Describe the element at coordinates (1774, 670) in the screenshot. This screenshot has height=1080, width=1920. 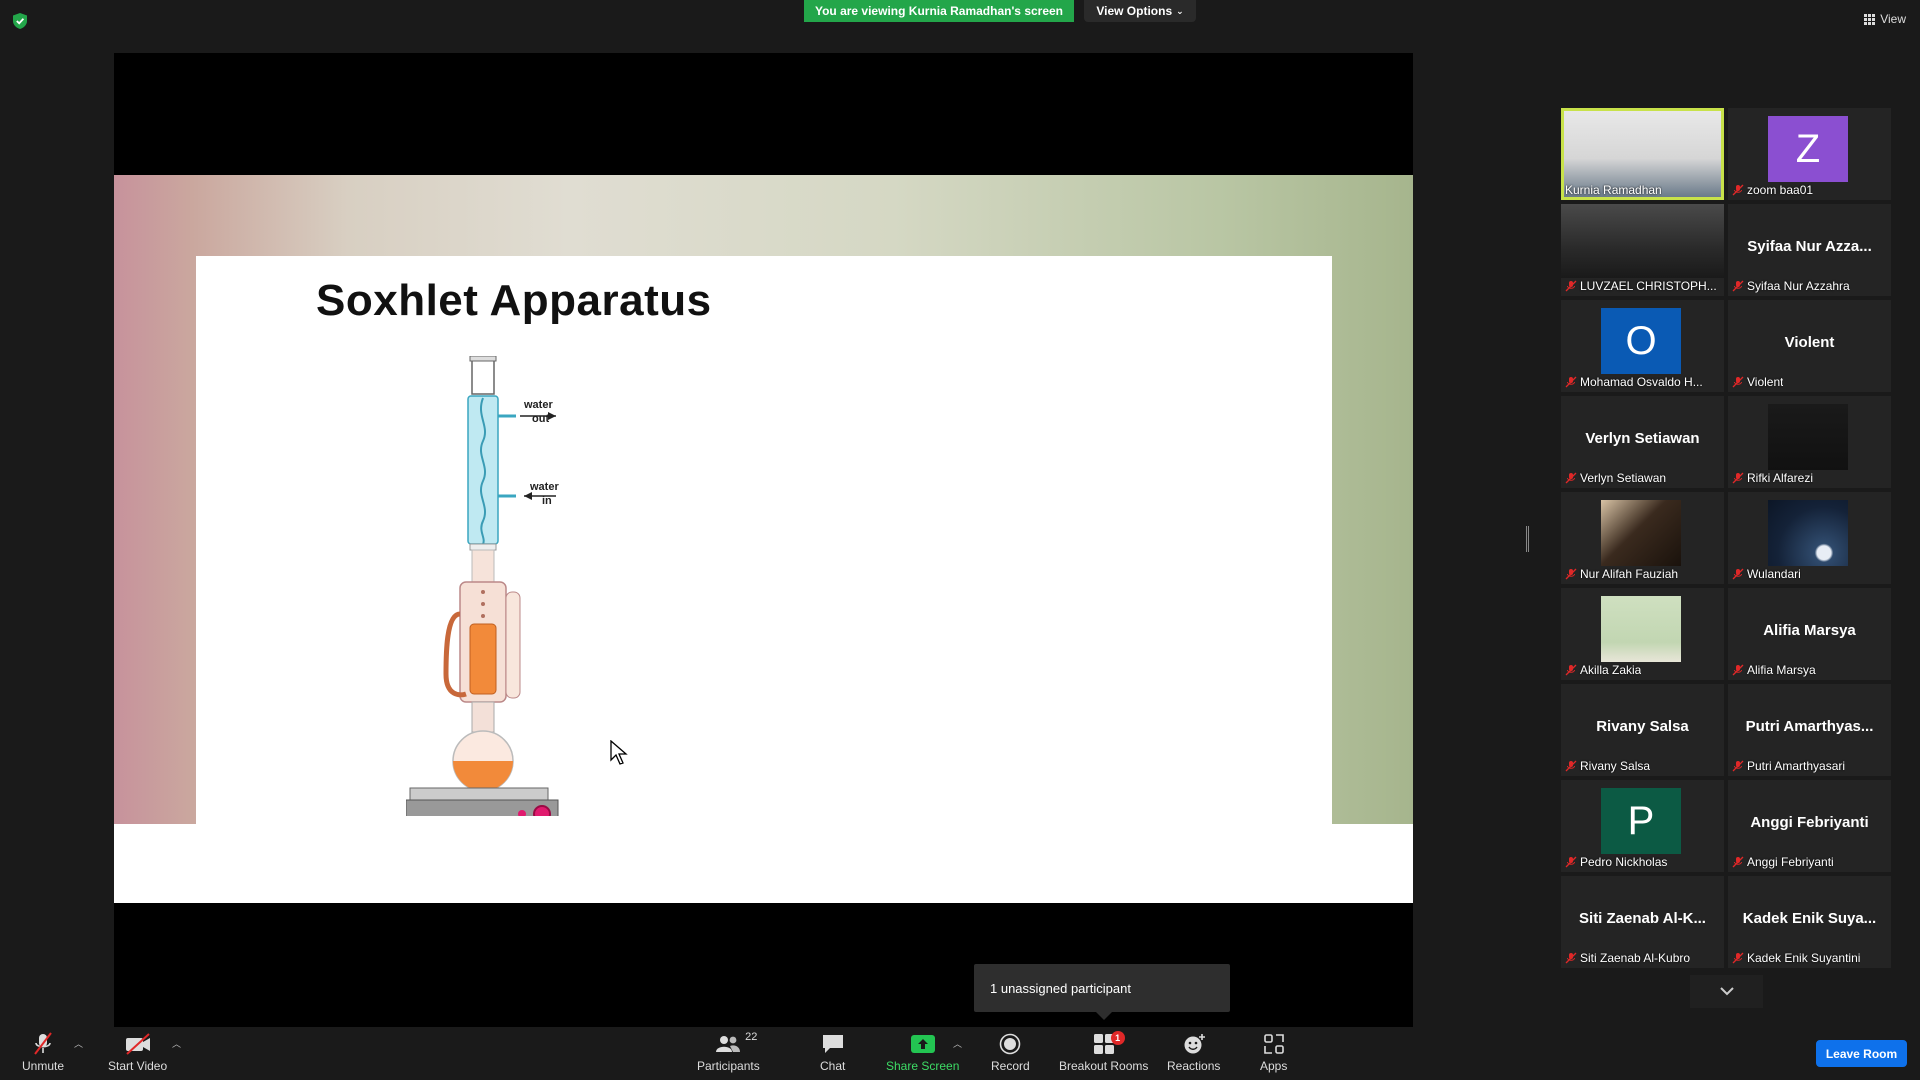
I see `participant-name-label: Alifia Marsya` at that location.